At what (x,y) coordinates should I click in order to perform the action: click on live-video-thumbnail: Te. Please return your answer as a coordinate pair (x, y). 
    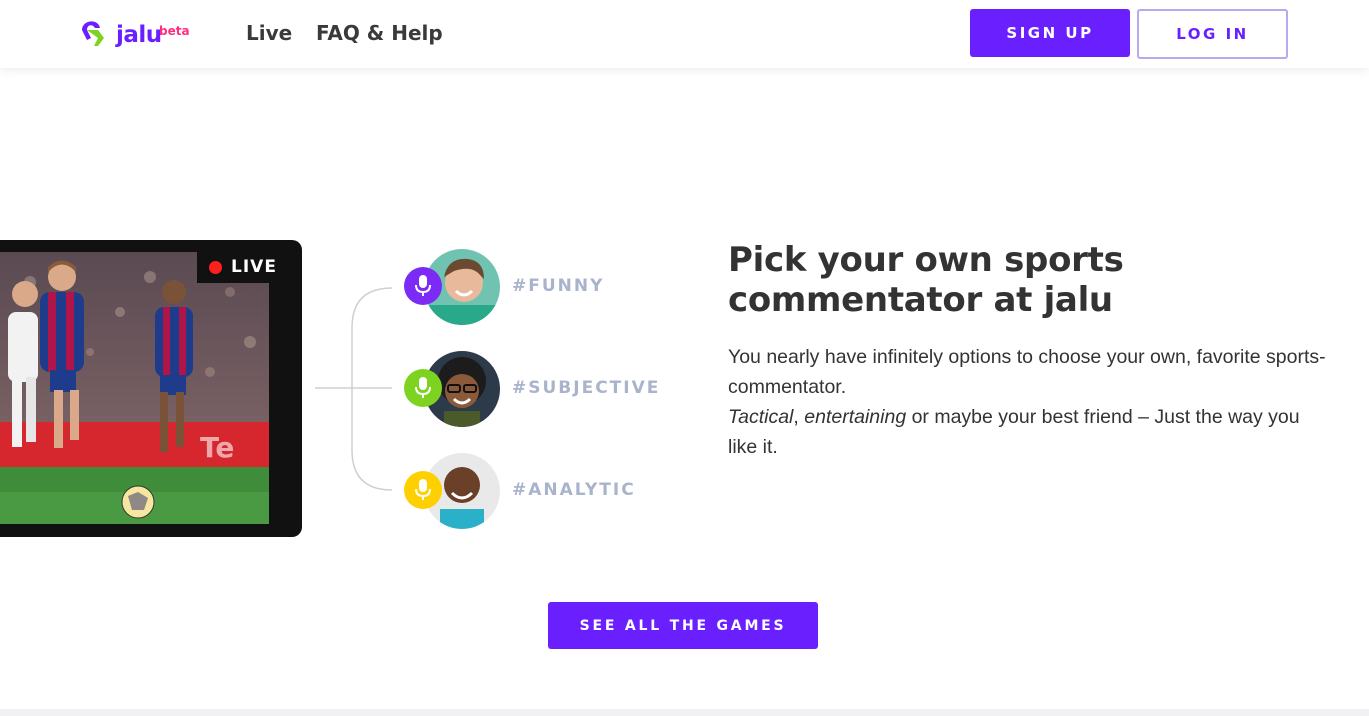
    Looking at the image, I should click on (134, 388).